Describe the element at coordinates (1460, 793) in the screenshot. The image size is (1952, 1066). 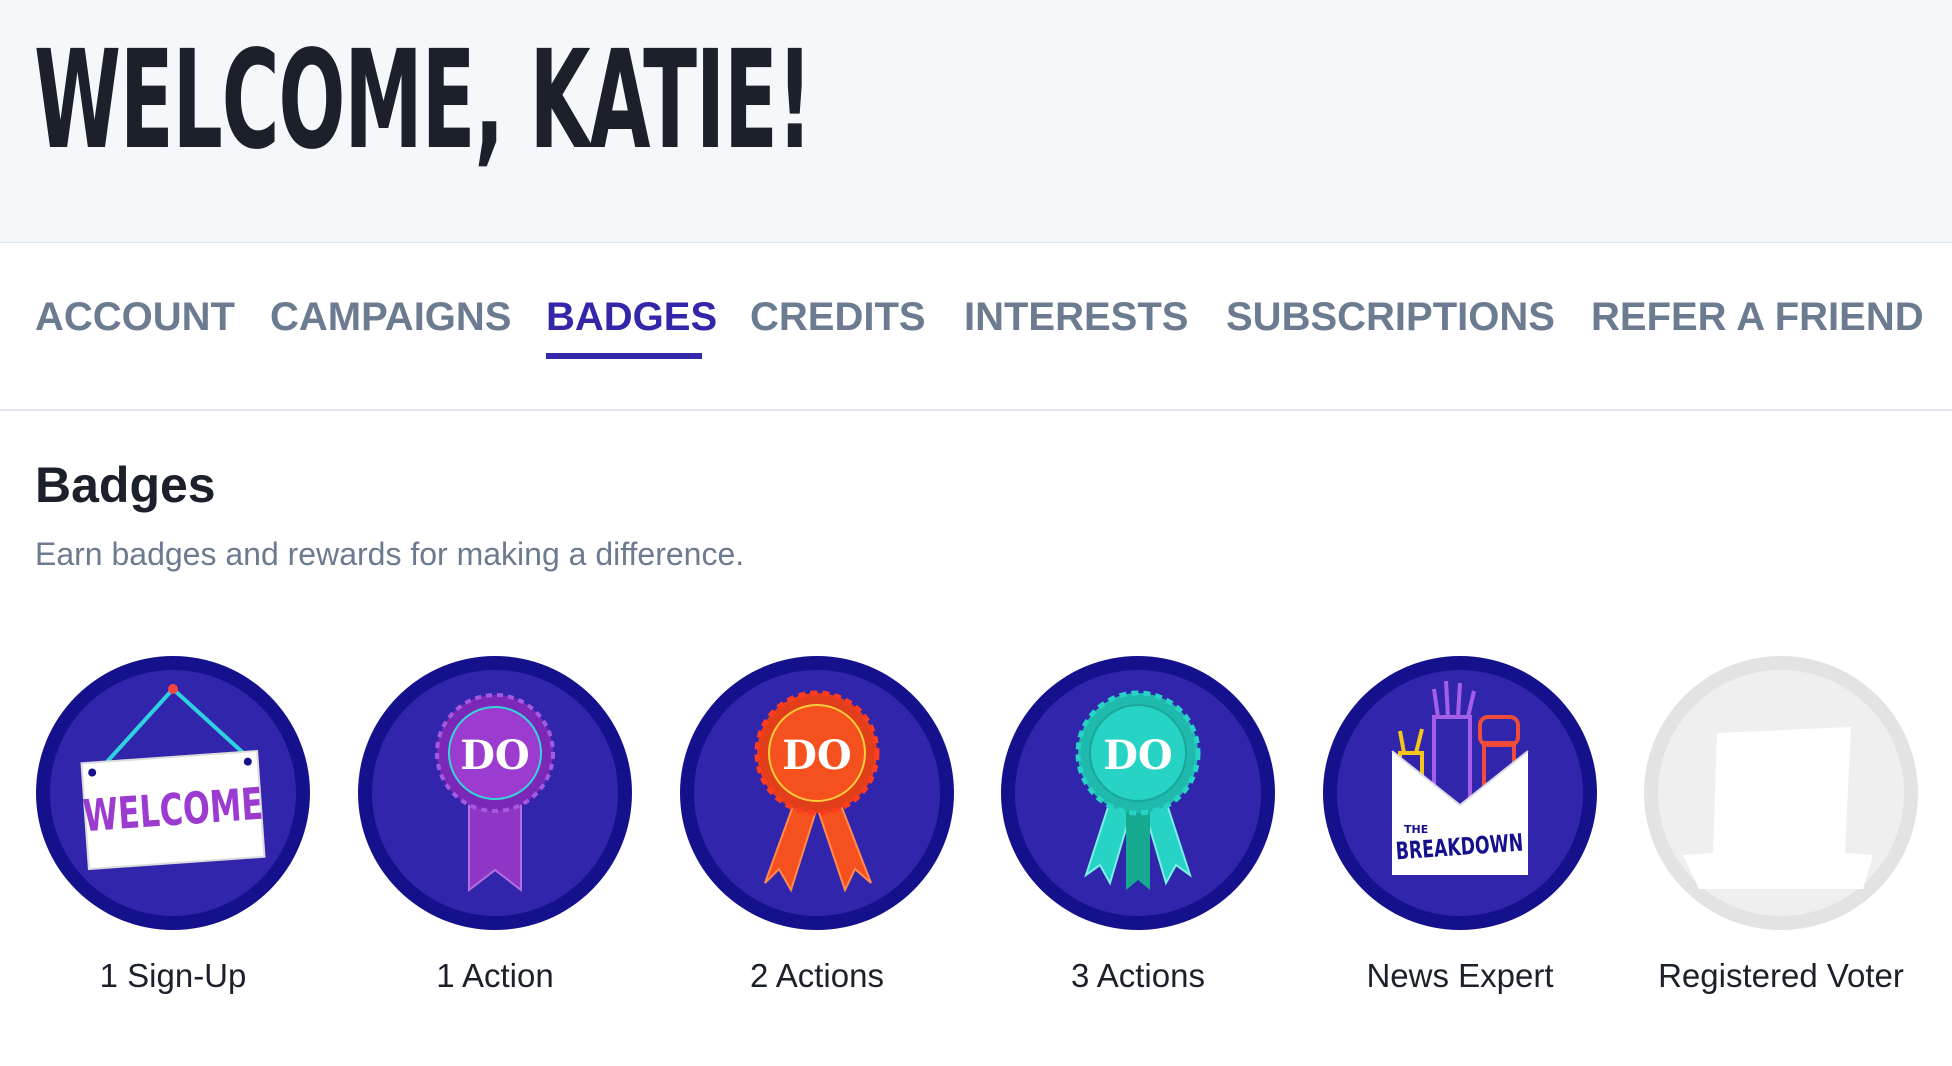
I see `breakdown-envelope-icon: THE BREAKDOWN` at that location.